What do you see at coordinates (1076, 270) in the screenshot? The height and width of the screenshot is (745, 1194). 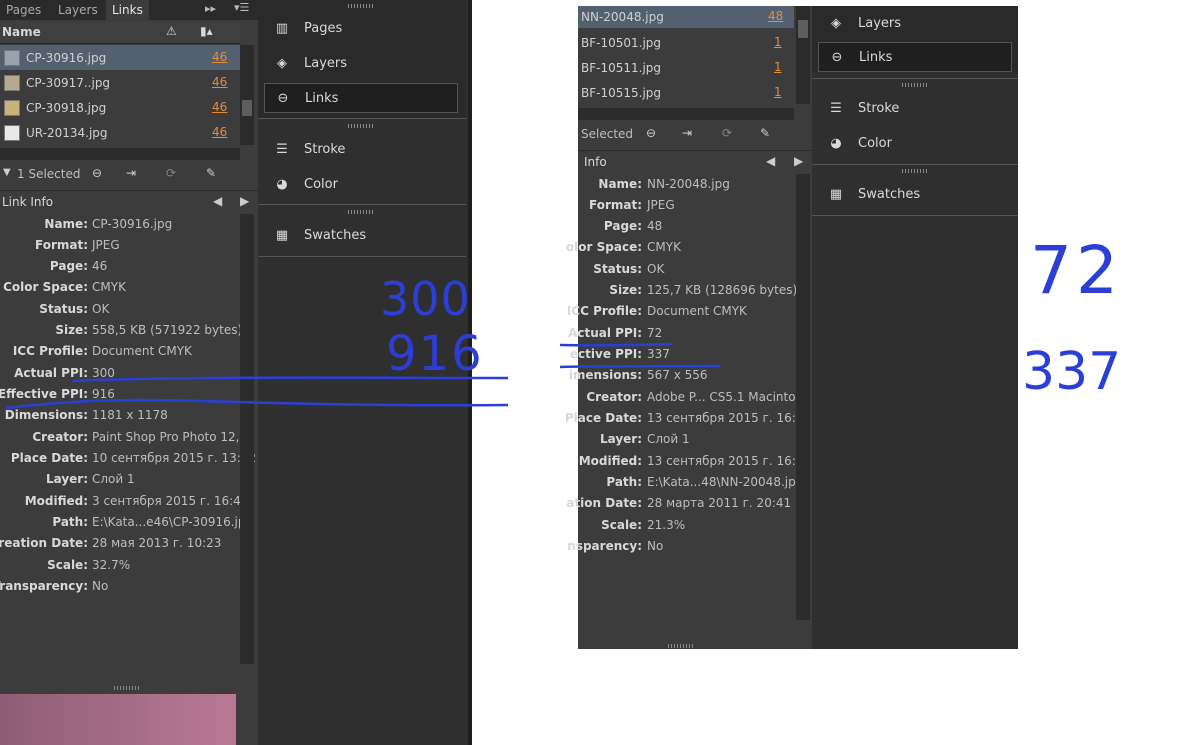 I see `annotation-actual-ppi-right: 72` at bounding box center [1076, 270].